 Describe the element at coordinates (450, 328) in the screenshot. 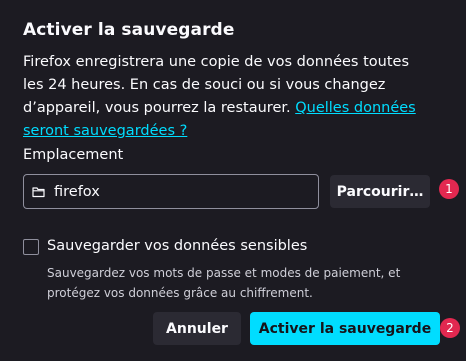

I see `step-marker-2: 2` at that location.